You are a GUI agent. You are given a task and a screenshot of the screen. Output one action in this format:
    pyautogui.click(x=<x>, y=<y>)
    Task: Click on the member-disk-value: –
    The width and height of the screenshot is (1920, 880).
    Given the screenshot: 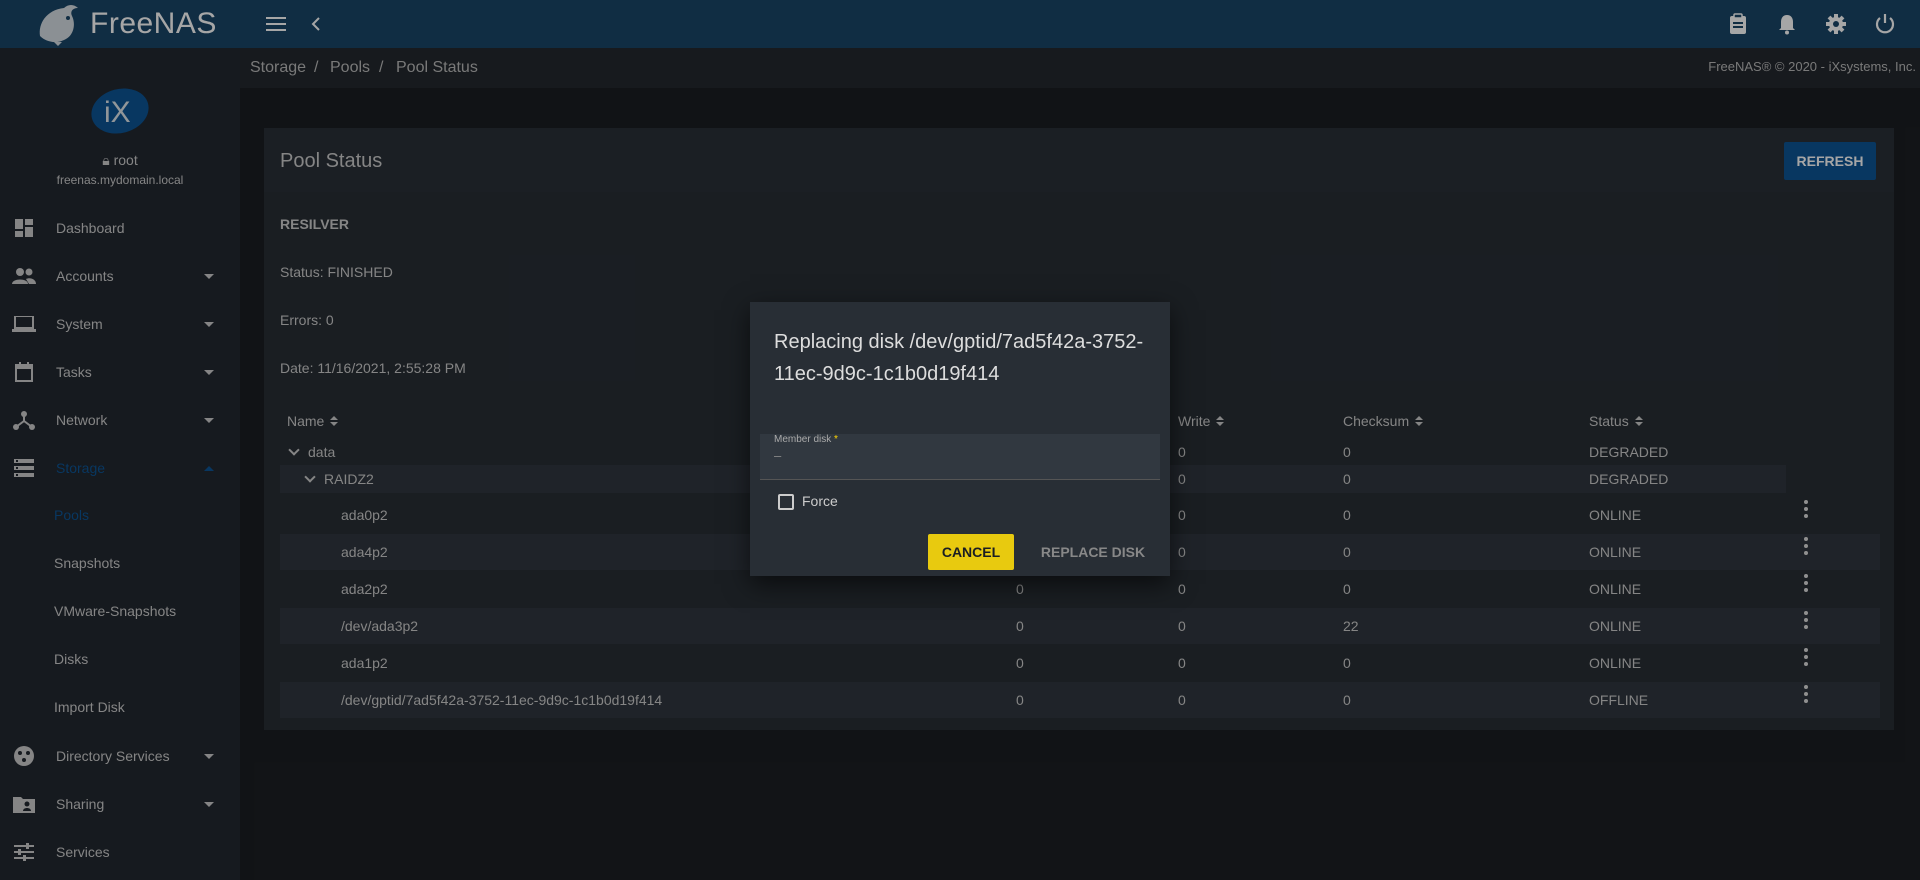 What is the action you would take?
    pyautogui.click(x=778, y=455)
    